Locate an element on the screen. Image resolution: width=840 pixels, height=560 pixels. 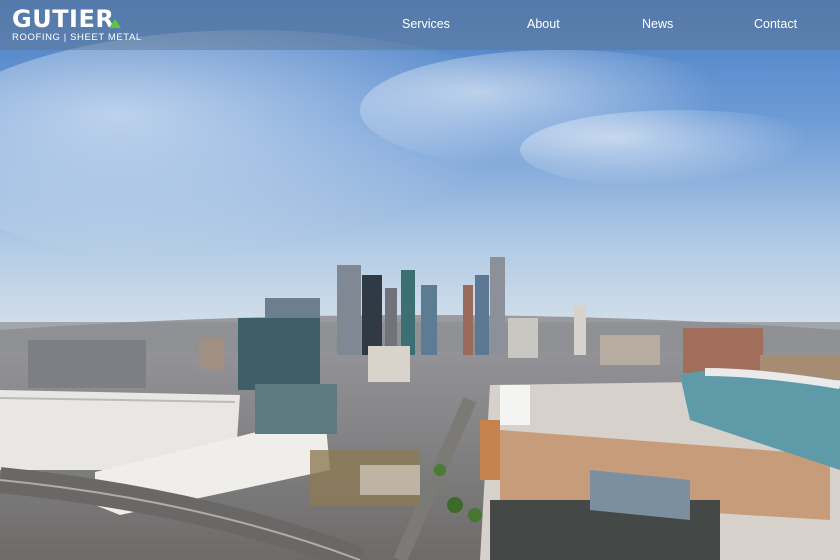
nav-link-contact: Contact is located at coordinates (775, 24).